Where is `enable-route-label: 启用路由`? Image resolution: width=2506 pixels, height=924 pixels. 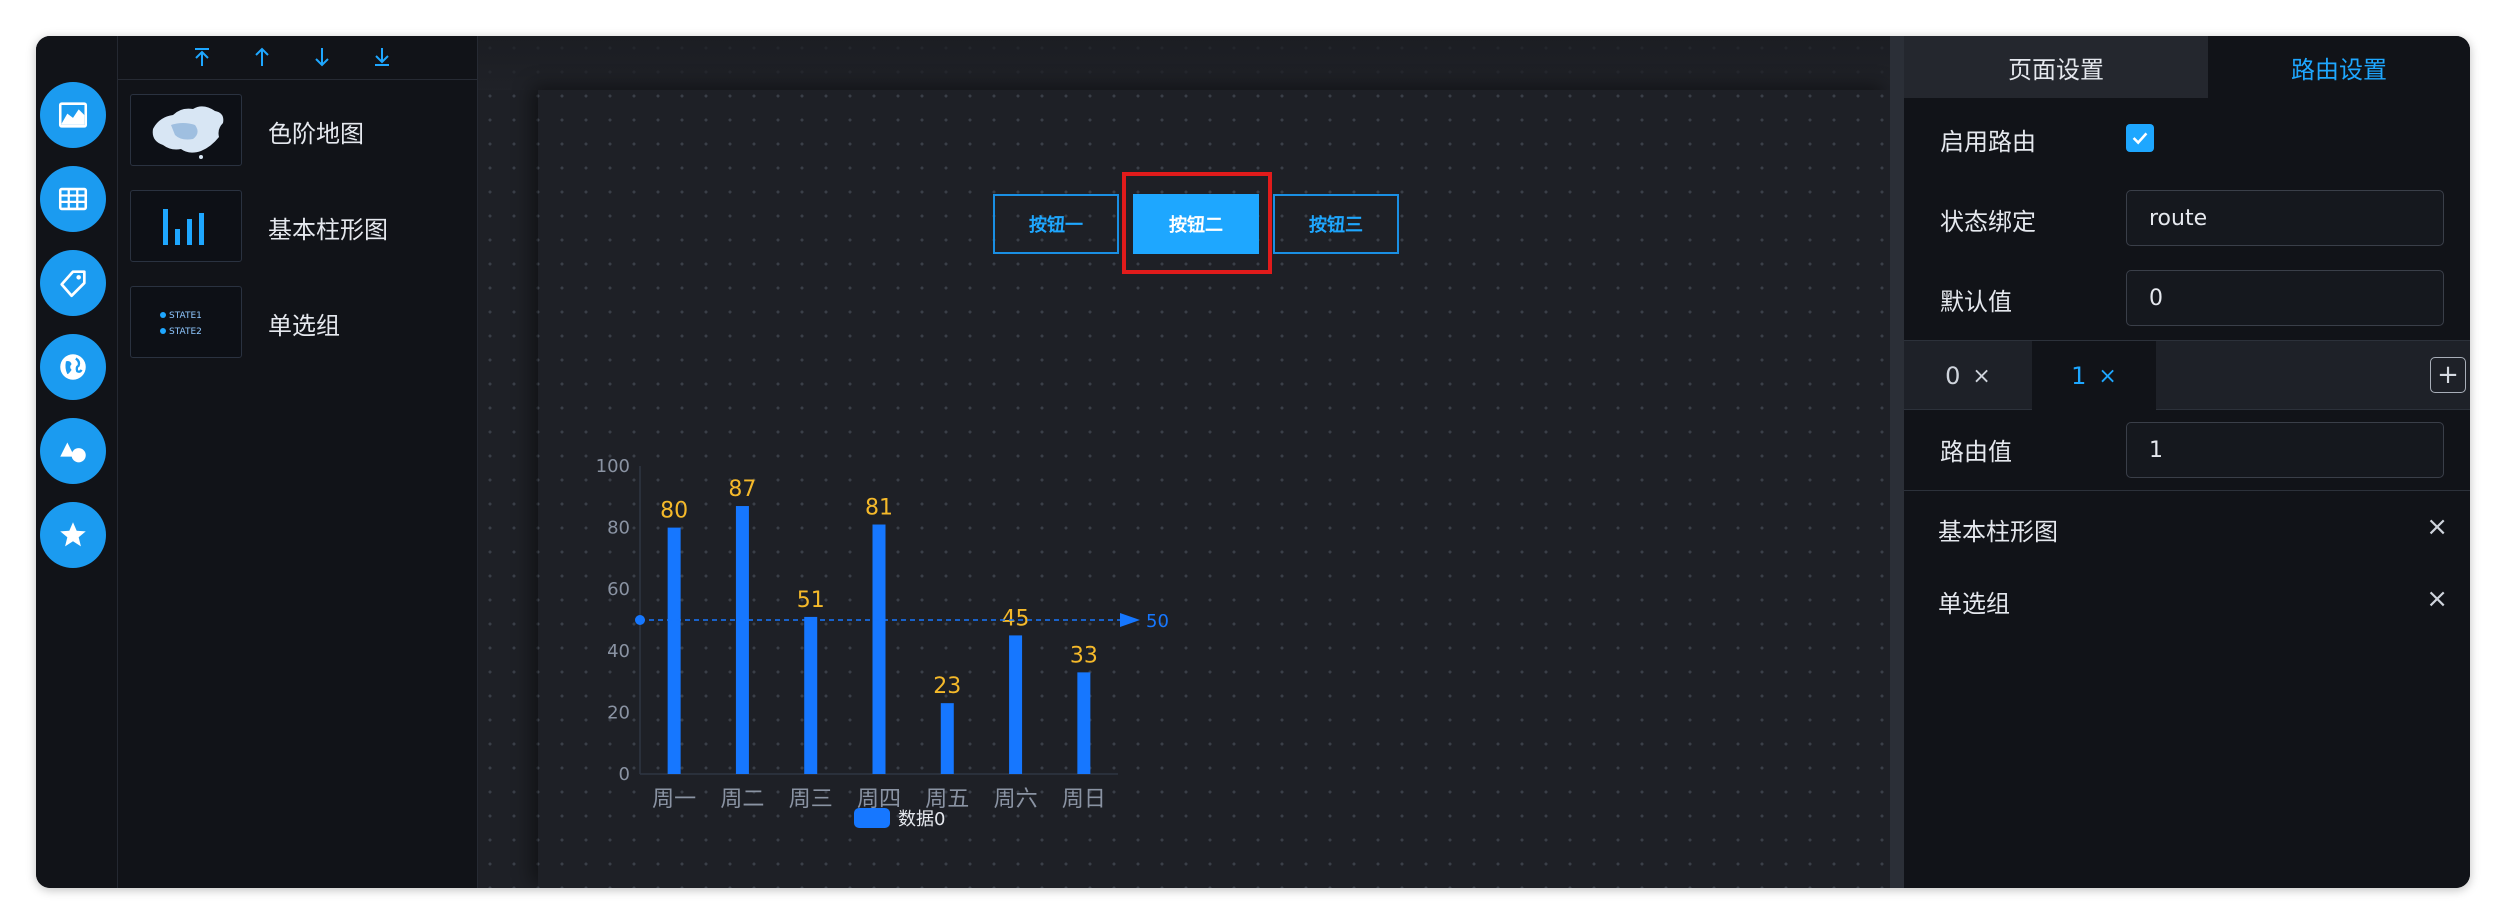 enable-route-label: 启用路由 is located at coordinates (1988, 142).